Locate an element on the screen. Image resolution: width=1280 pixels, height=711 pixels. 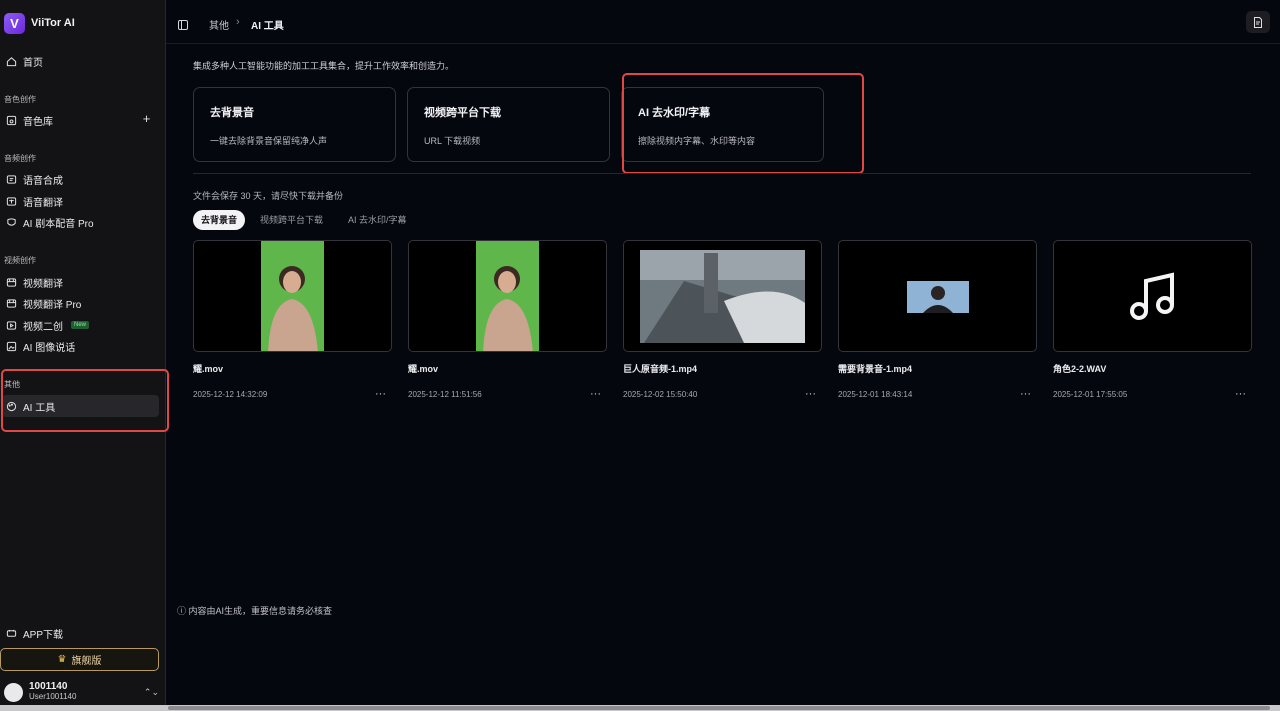
sidebar-item-label: AI 工具 is located at coordinates (39, 408).